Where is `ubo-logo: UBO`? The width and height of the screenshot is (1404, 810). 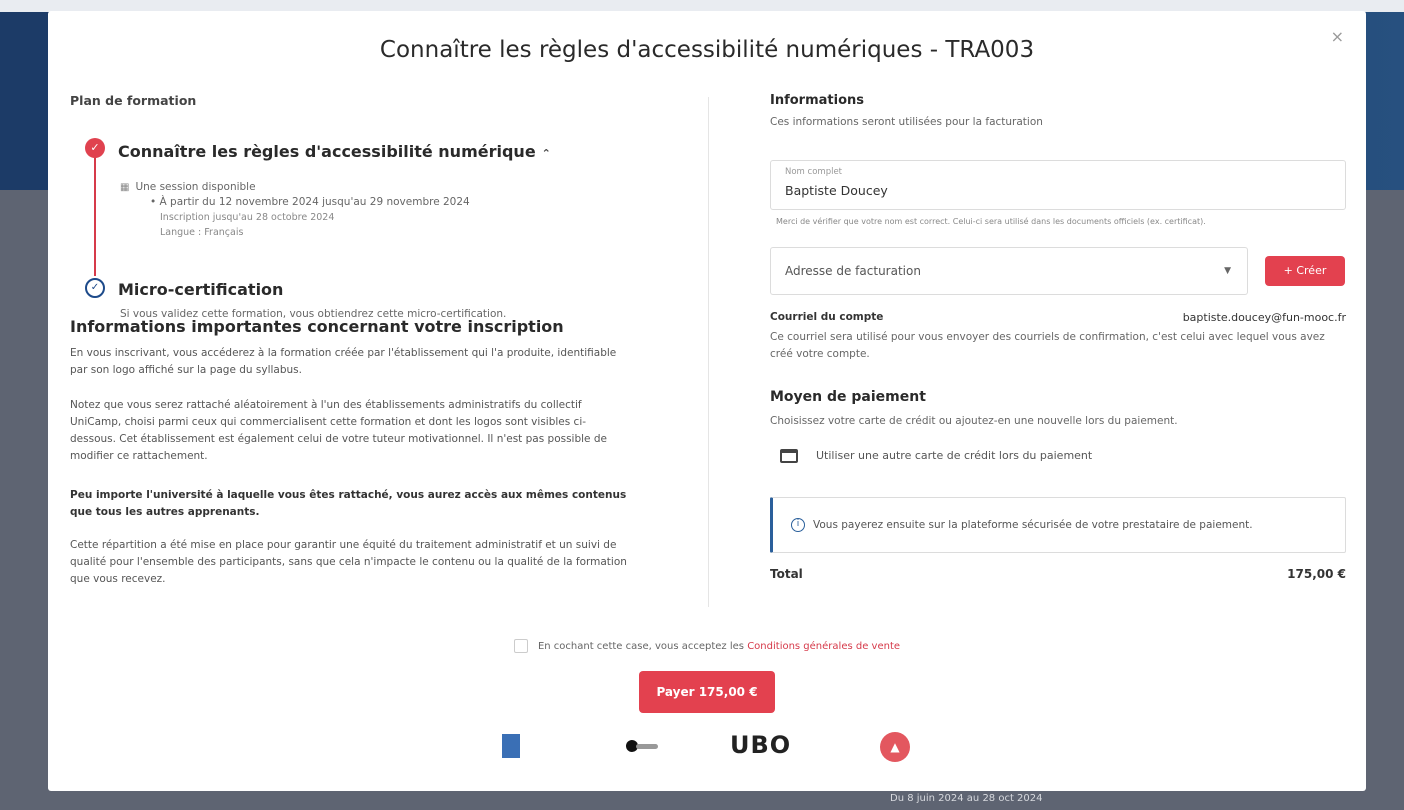
ubo-logo: UBO is located at coordinates (760, 745).